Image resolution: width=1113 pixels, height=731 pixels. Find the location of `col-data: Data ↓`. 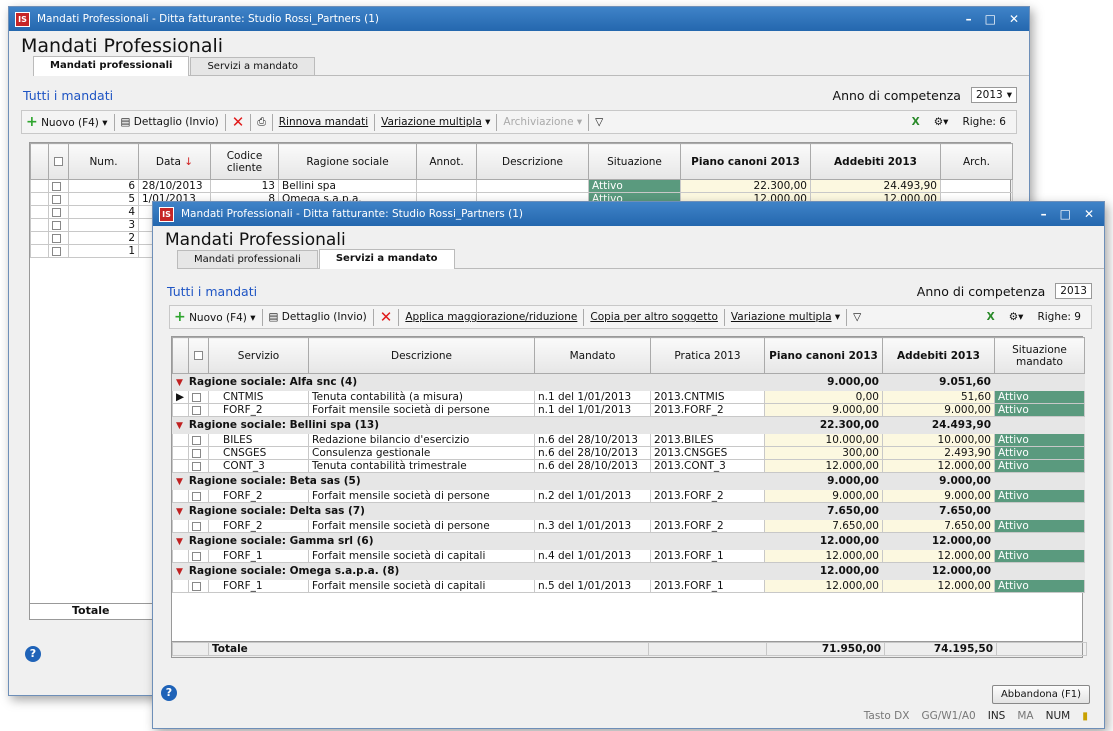

col-data: Data ↓ is located at coordinates (174, 161).